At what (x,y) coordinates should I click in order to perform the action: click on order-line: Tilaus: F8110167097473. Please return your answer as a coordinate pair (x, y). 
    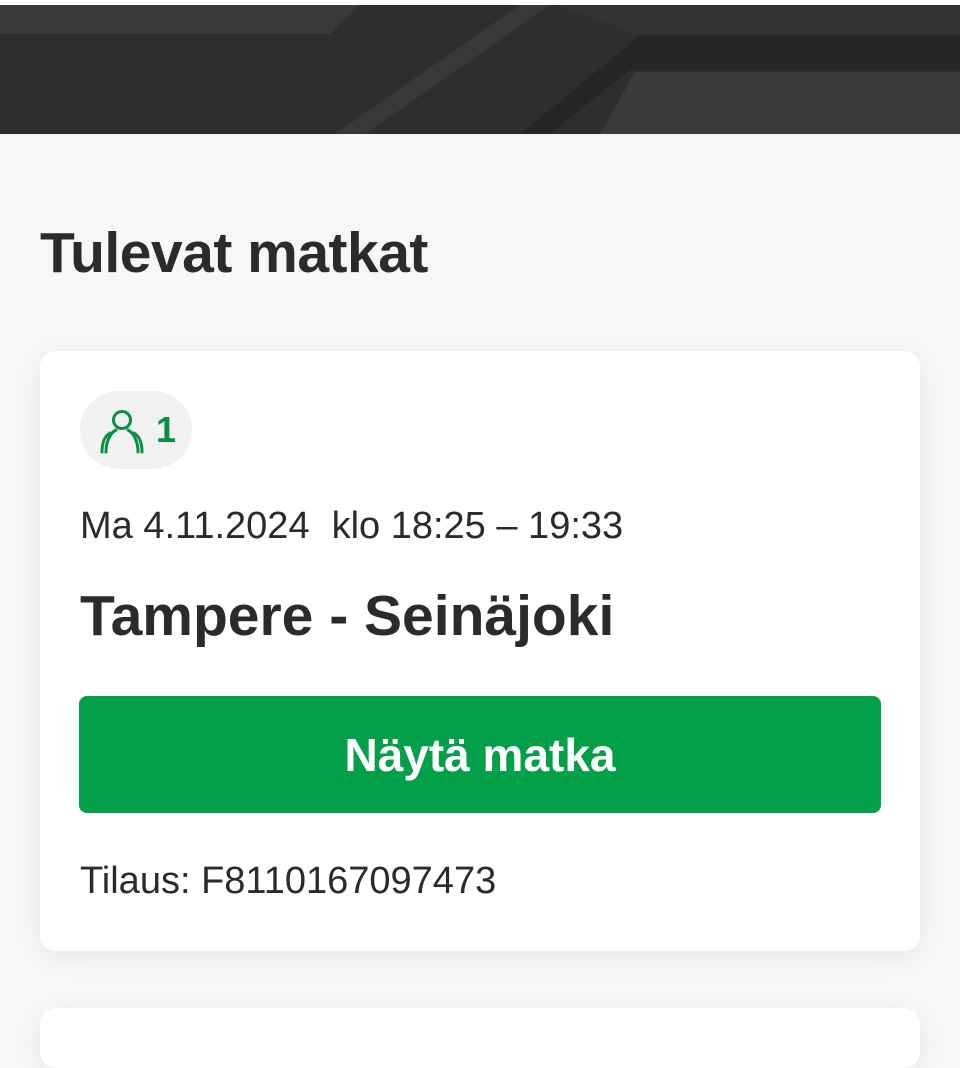
    Looking at the image, I should click on (288, 881).